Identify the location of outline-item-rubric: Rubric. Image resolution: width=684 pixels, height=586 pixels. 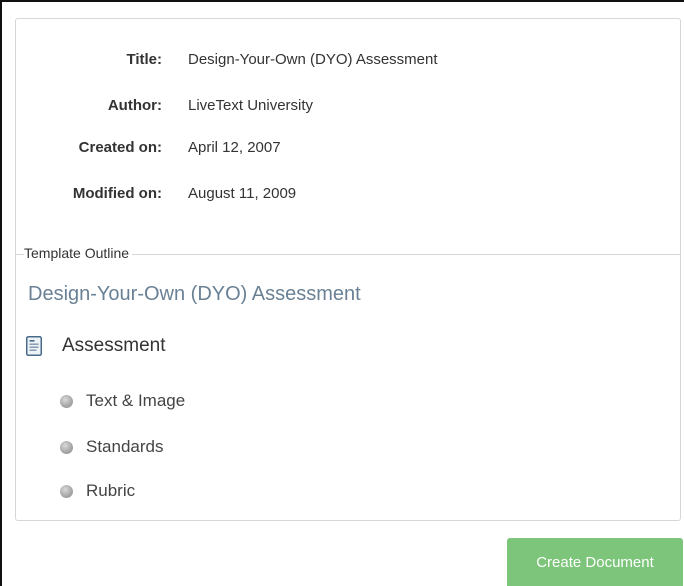
(97, 491).